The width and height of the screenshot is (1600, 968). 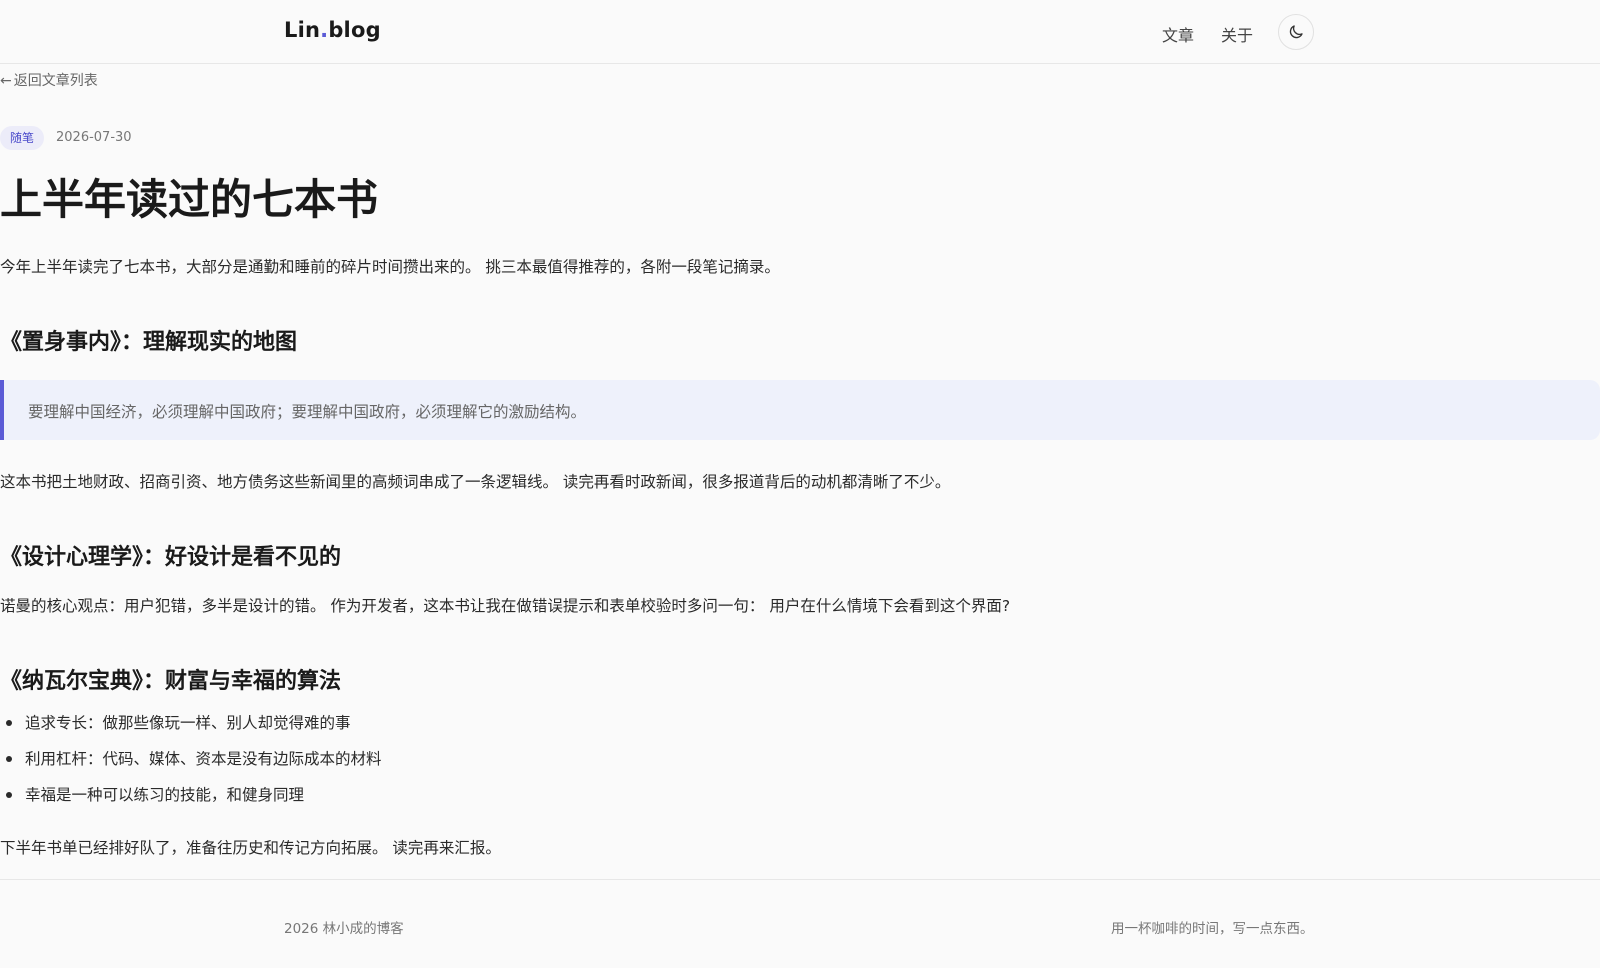 I want to click on footer-copyright: 2026 林小成的博客, so click(x=344, y=929).